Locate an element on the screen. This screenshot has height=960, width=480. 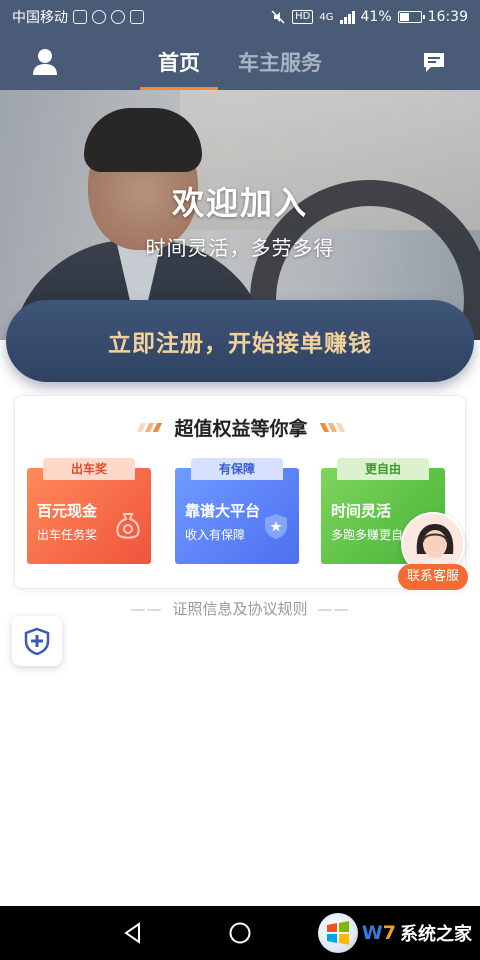
benefit-title: 靠谱大平台 is located at coordinates (223, 511).